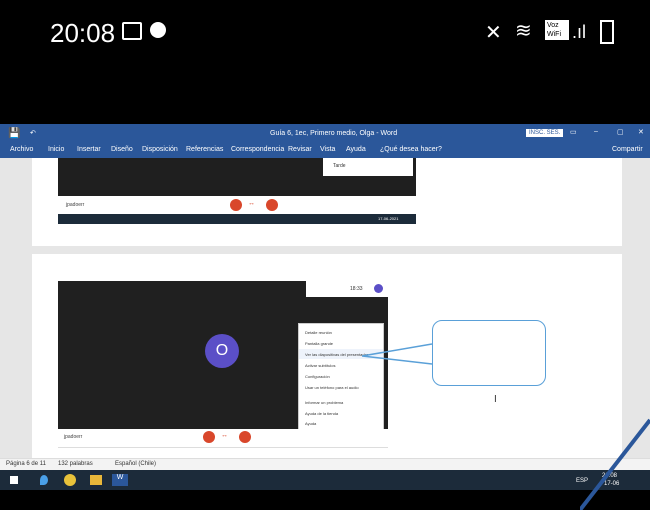 This screenshot has width=650, height=510. I want to click on participant-avatar: O, so click(222, 351).